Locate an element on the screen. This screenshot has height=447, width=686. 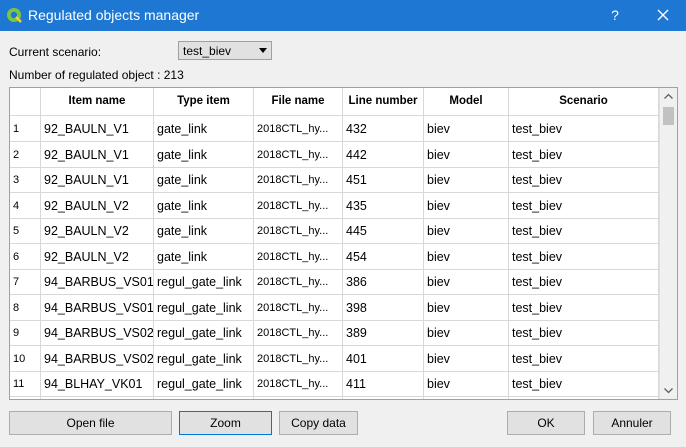
row-number: 10 is located at coordinates (25, 358).